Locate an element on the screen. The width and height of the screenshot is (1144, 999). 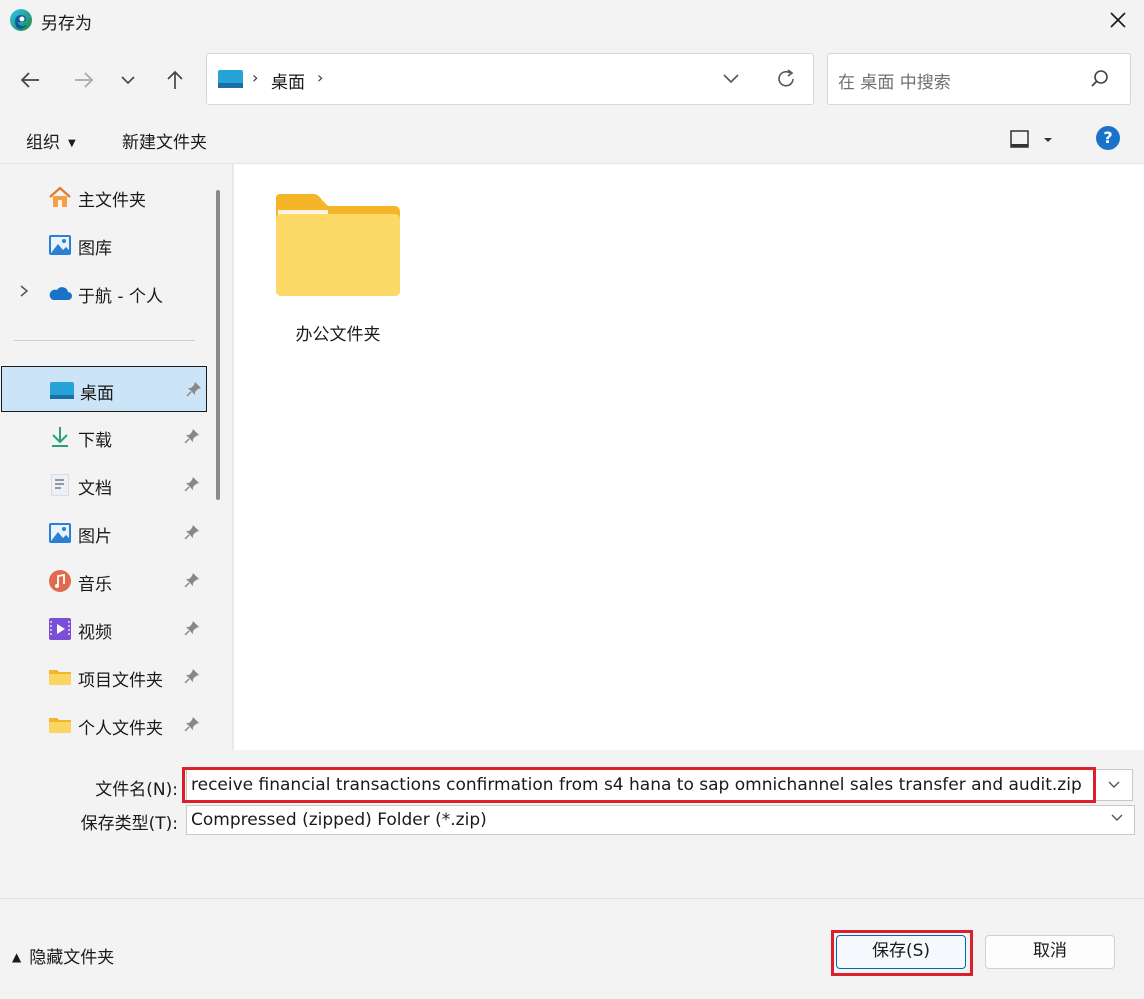
sidebar-item-music: 音乐 is located at coordinates (103, 581).